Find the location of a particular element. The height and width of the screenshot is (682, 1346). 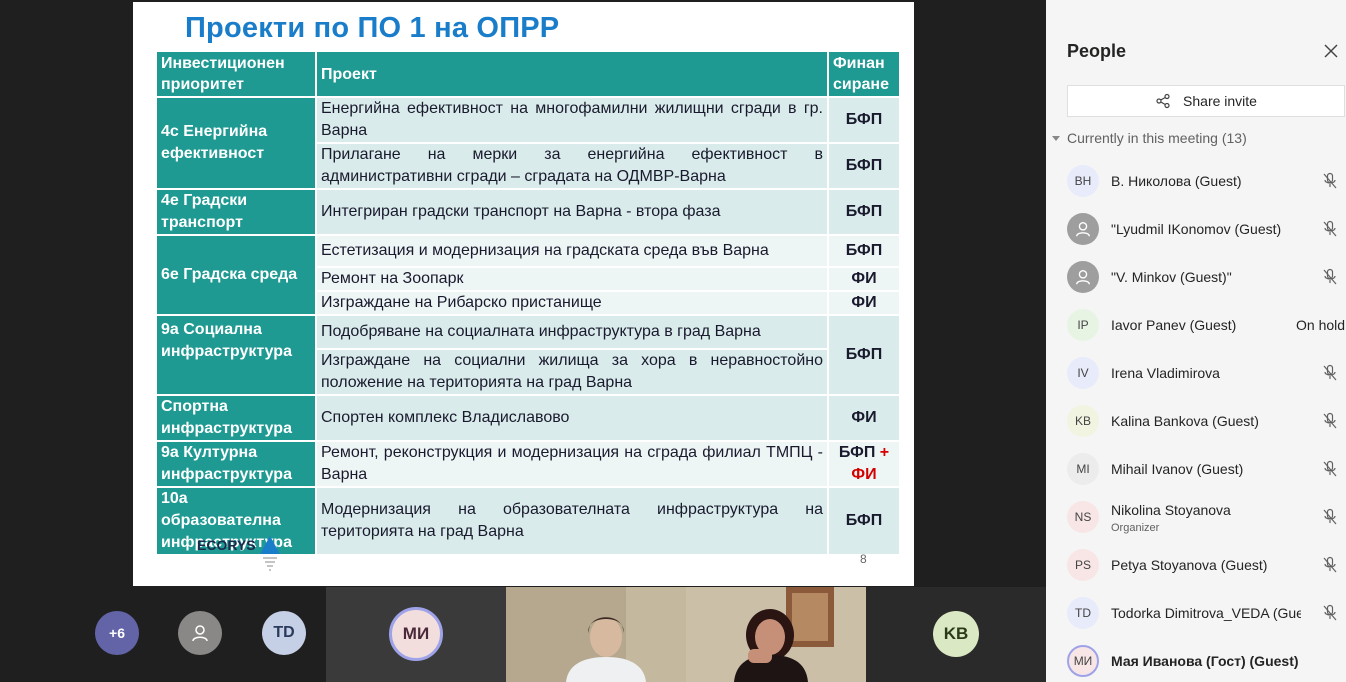

participant-row: KB Kalina Bankova (Guest) is located at coordinates (1196, 421).